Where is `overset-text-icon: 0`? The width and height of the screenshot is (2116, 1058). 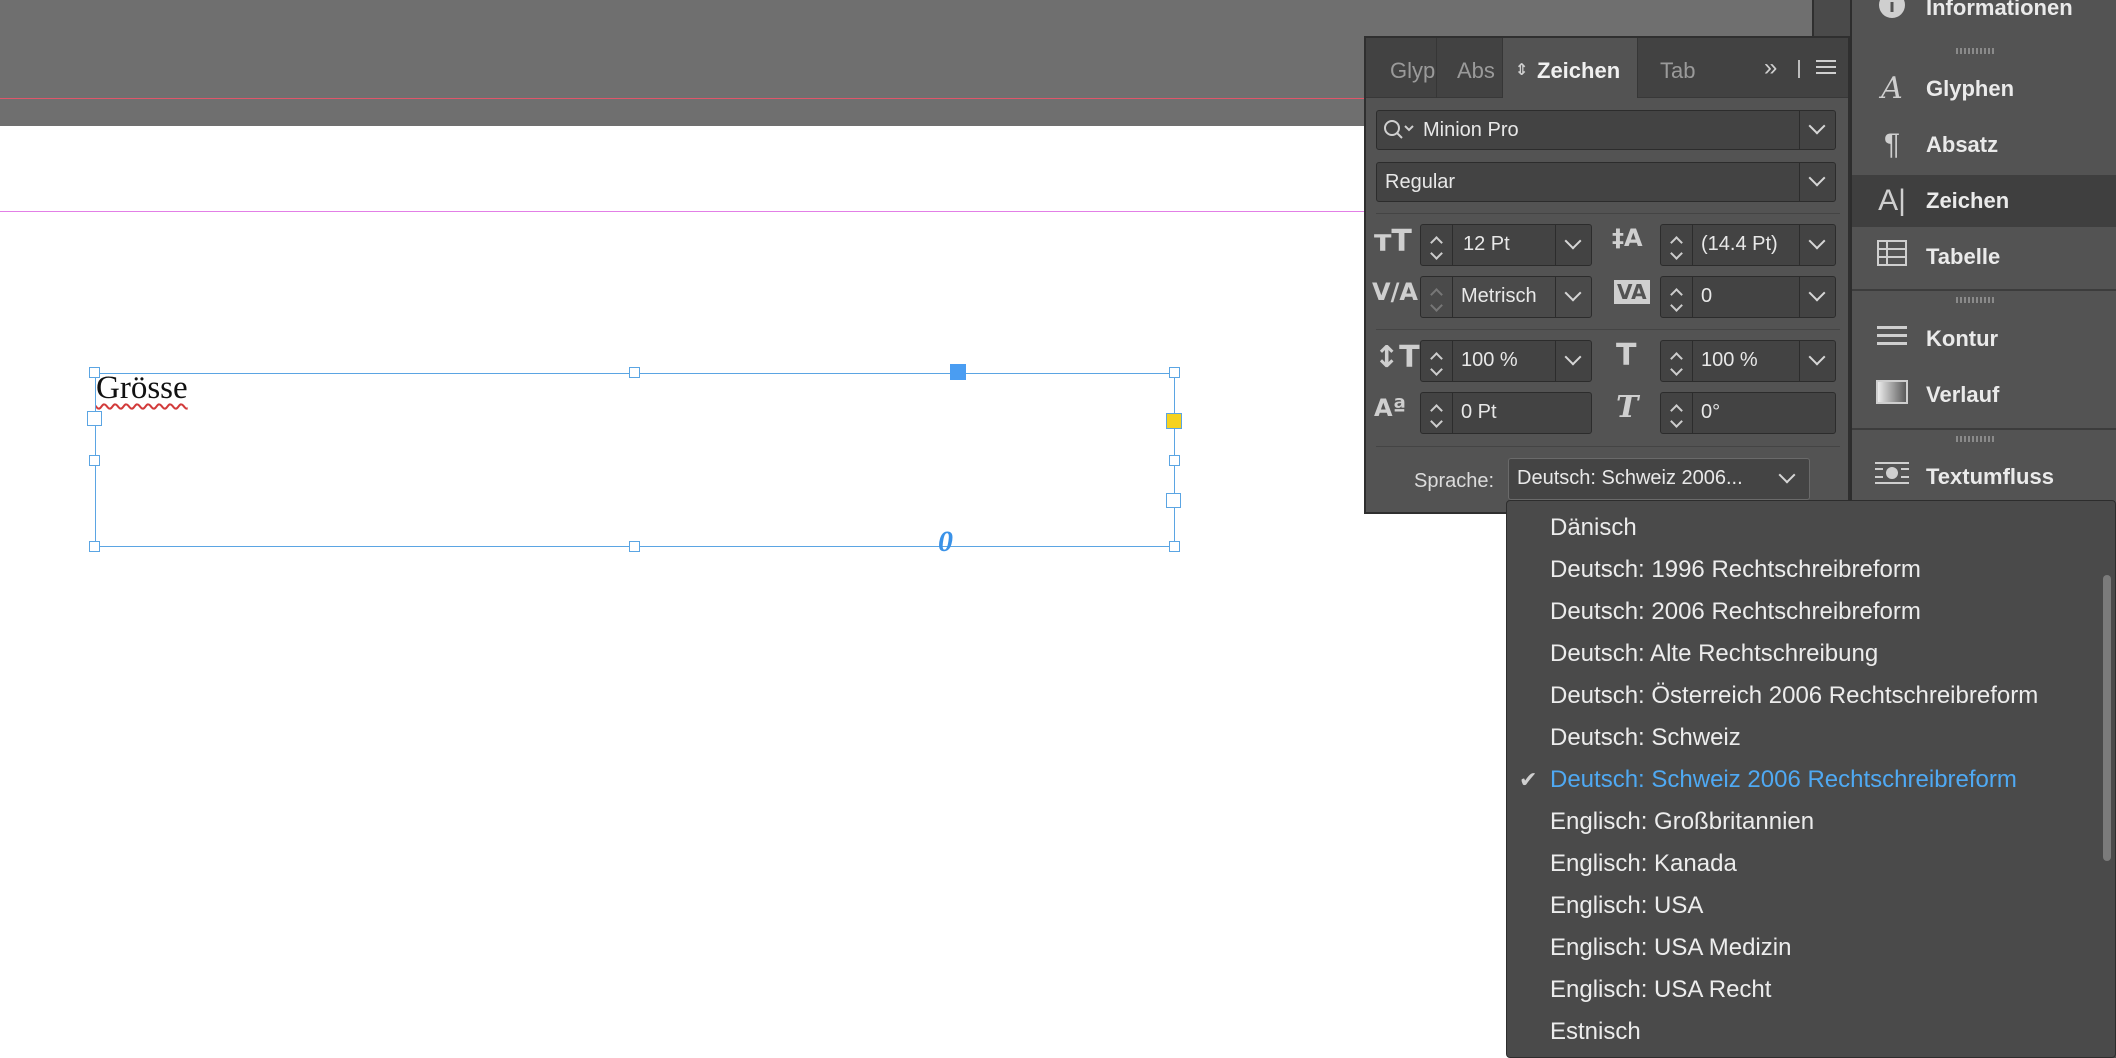
overset-text-icon: 0 is located at coordinates (945, 541).